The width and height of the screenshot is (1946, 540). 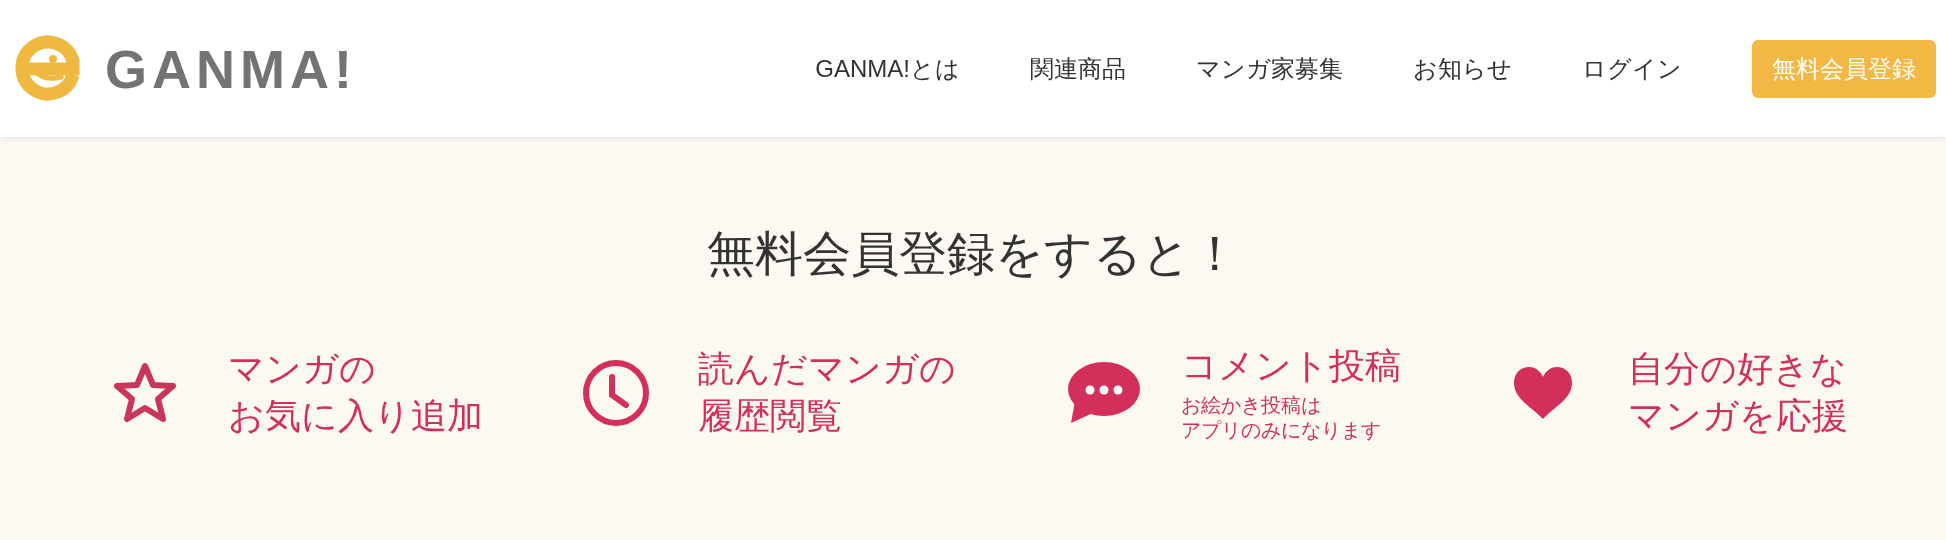 What do you see at coordinates (887, 68) in the screenshot?
I see `nav-link: GANMA!とは` at bounding box center [887, 68].